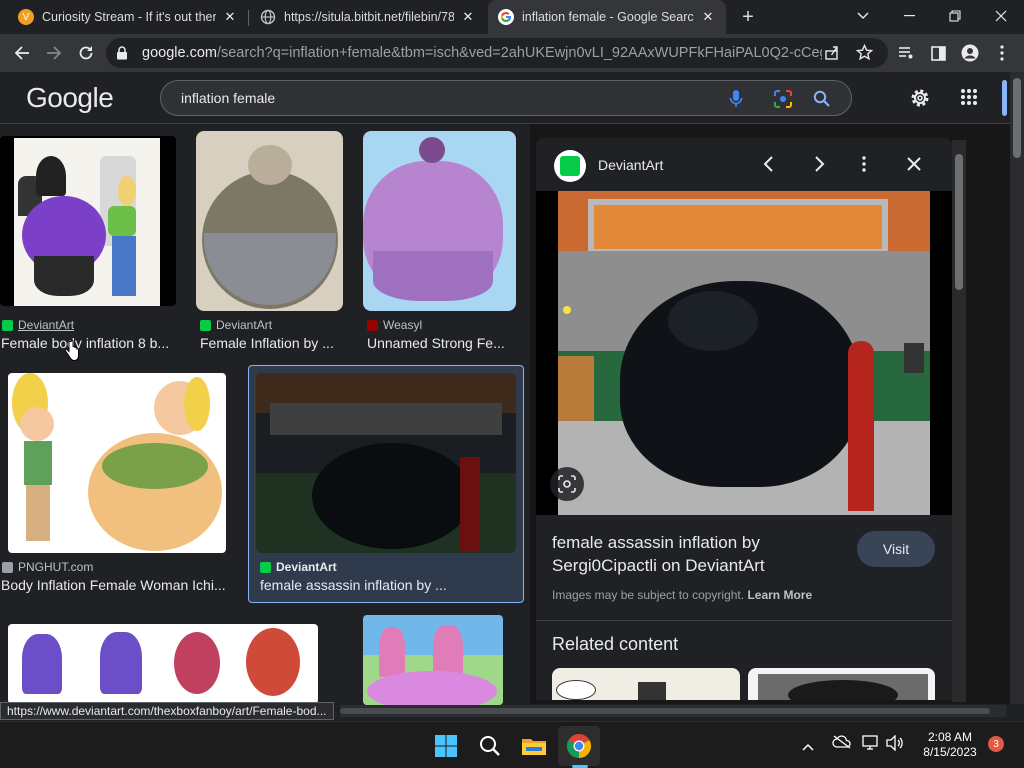 This screenshot has width=1024, height=768. I want to click on result-source-label: PNGHUT.com, so click(56, 567).